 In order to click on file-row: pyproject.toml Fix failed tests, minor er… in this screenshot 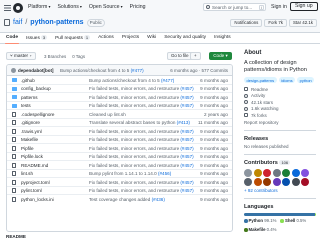, I will do `click(119, 182)`.